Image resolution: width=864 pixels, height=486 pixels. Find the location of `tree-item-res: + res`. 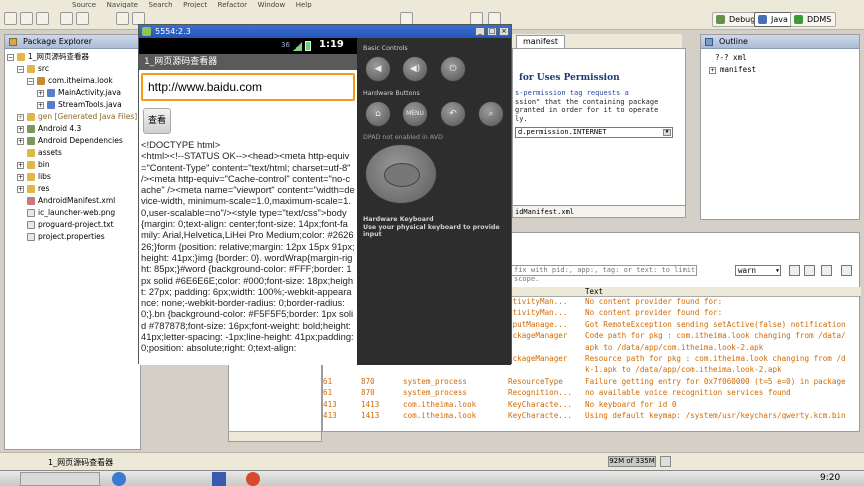

tree-item-res: + res is located at coordinates (33, 188).